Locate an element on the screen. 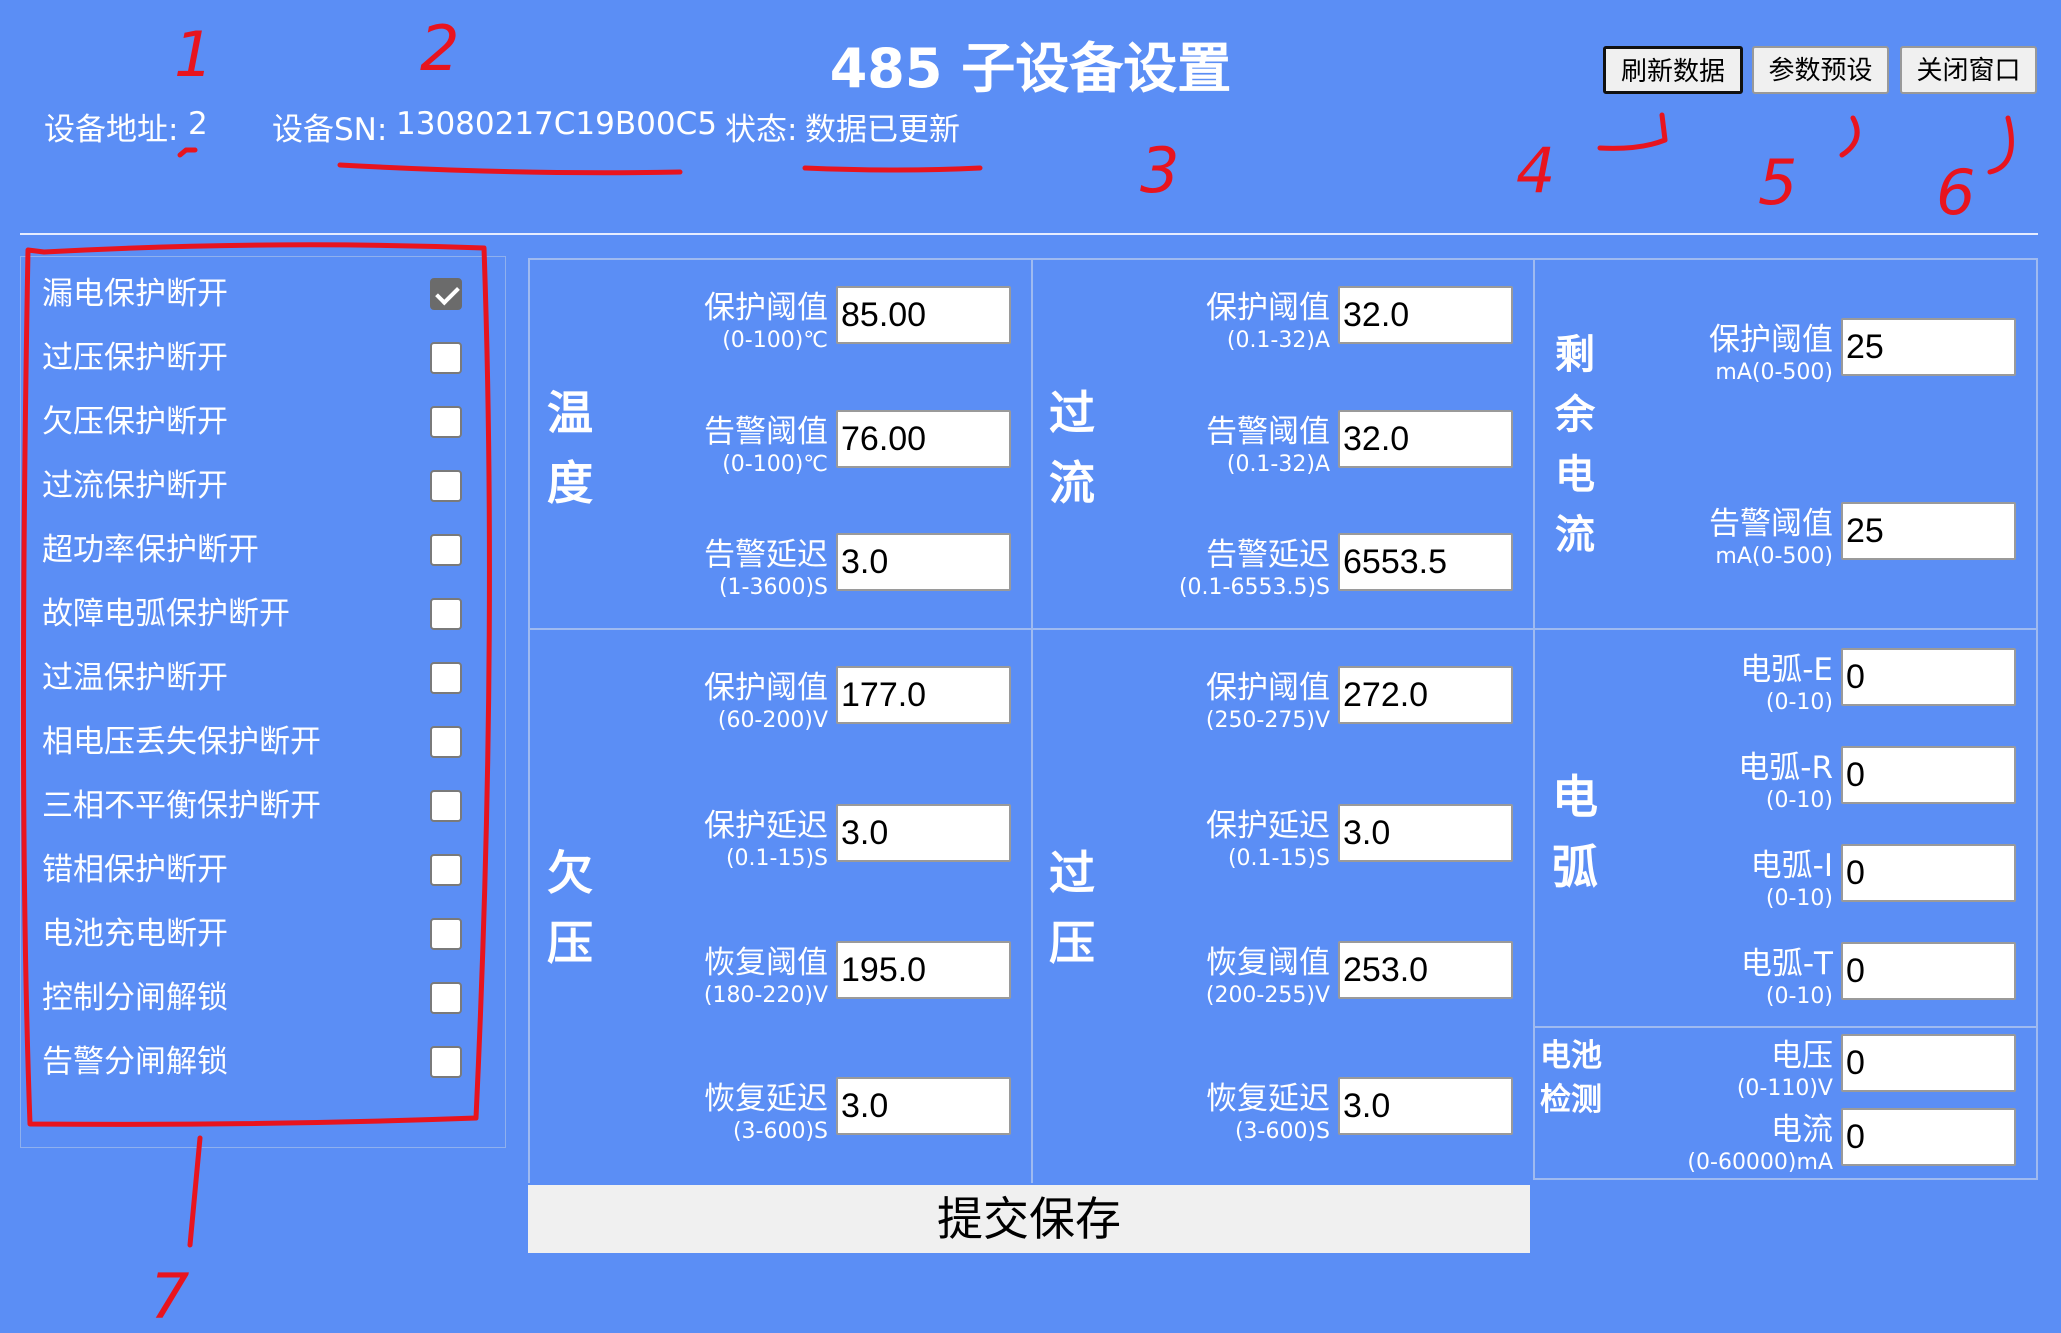 The width and height of the screenshot is (2061, 1333). underline-sn is located at coordinates (510, 169).